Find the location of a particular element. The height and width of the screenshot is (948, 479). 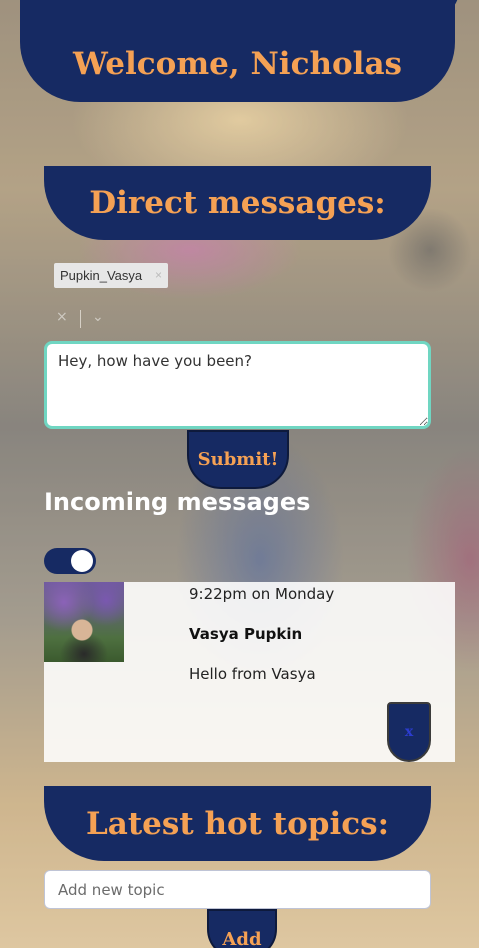

add-topic-button-label: Add is located at coordinates (242, 938).